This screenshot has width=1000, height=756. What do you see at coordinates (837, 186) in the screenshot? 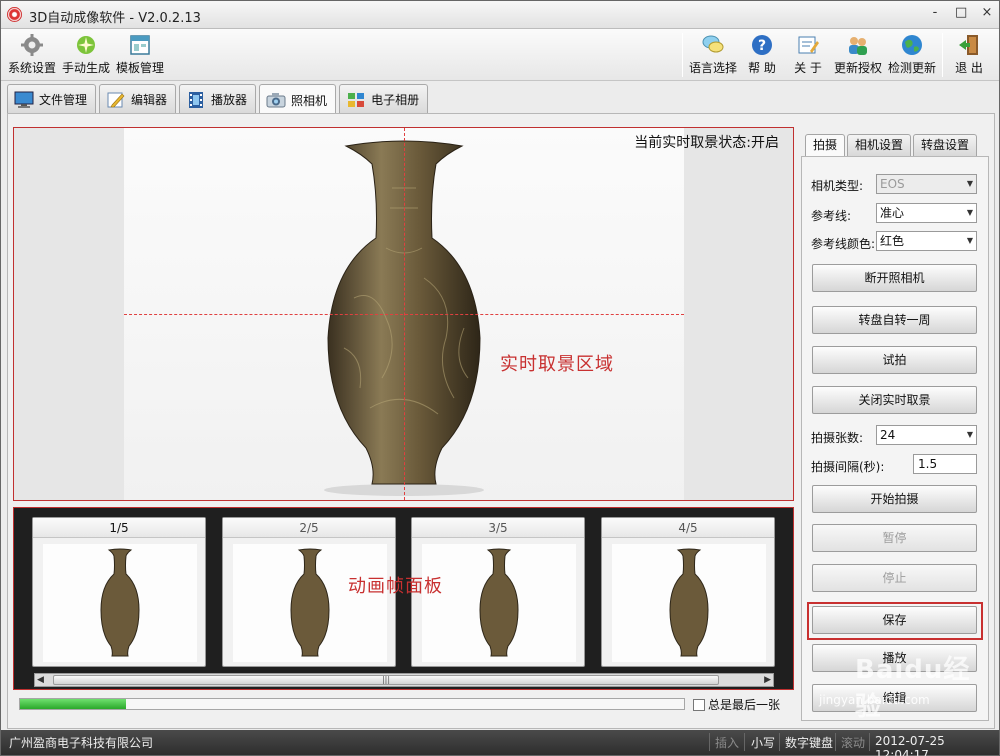
I see `camera-type-label: 相机类型:` at bounding box center [837, 186].